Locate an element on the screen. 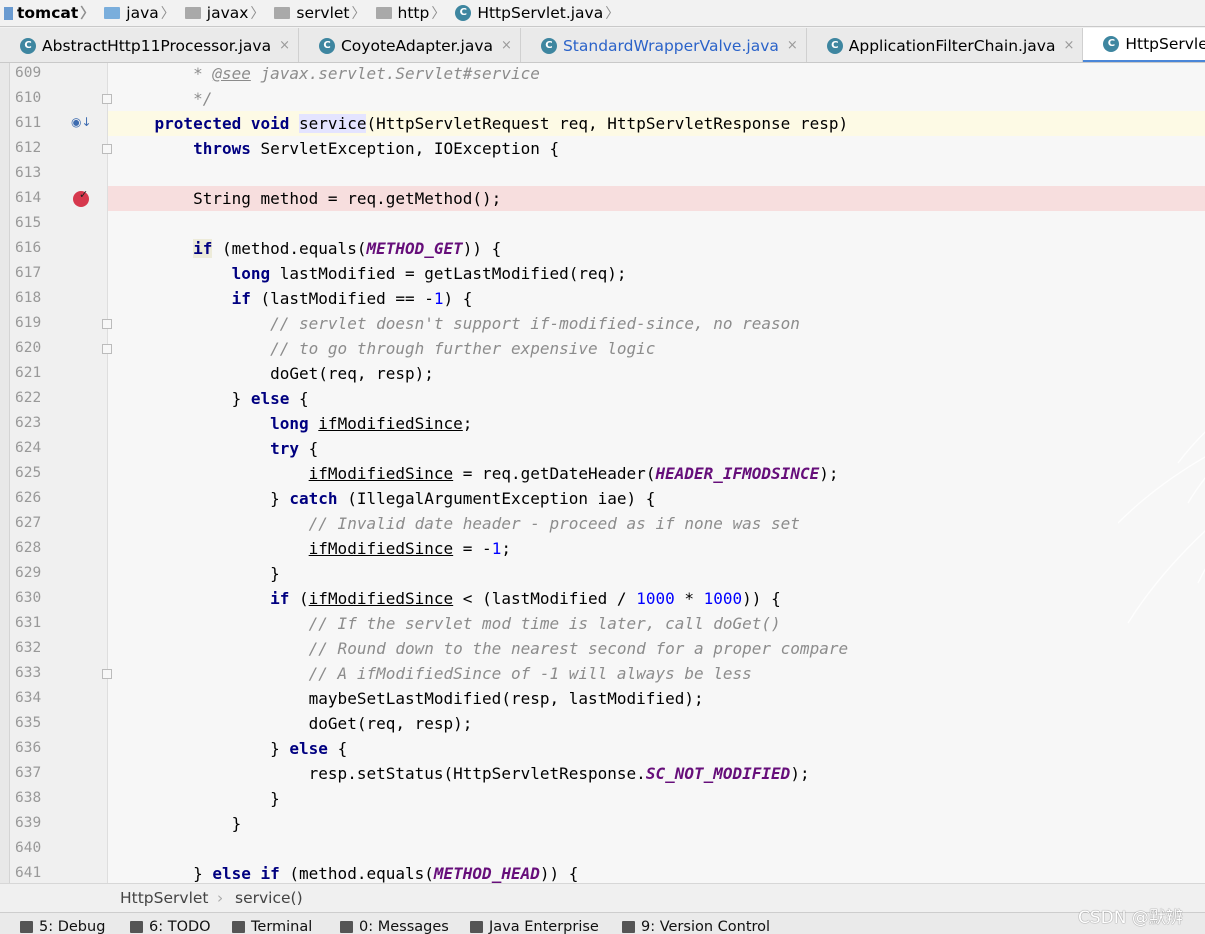 The width and height of the screenshot is (1205, 934). line-number: 624 is located at coordinates (35, 448).